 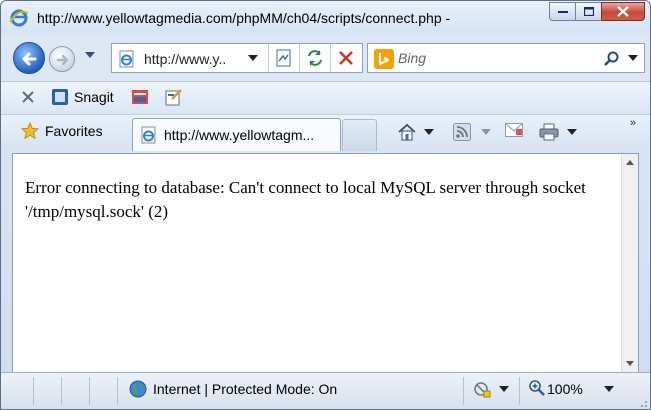 What do you see at coordinates (60, 97) in the screenshot?
I see `snagit-icon` at bounding box center [60, 97].